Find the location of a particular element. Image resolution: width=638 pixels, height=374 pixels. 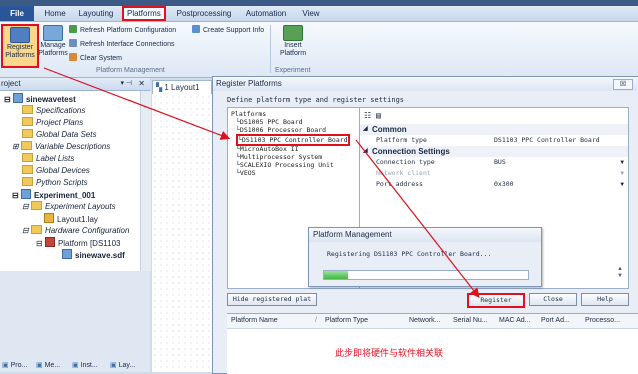

refresh-interface-connections-button: Refresh Interface Connections is located at coordinates (122, 44).